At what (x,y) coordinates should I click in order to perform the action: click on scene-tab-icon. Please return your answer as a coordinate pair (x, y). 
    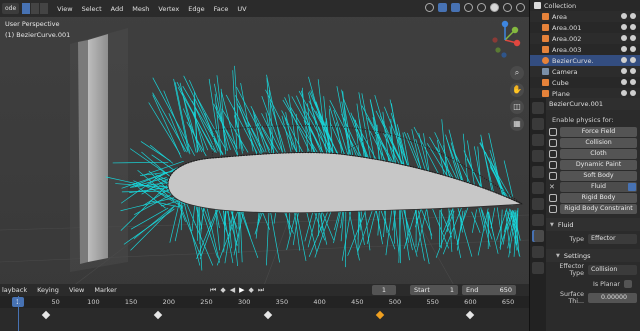
    Looking at the image, I should click on (538, 156).